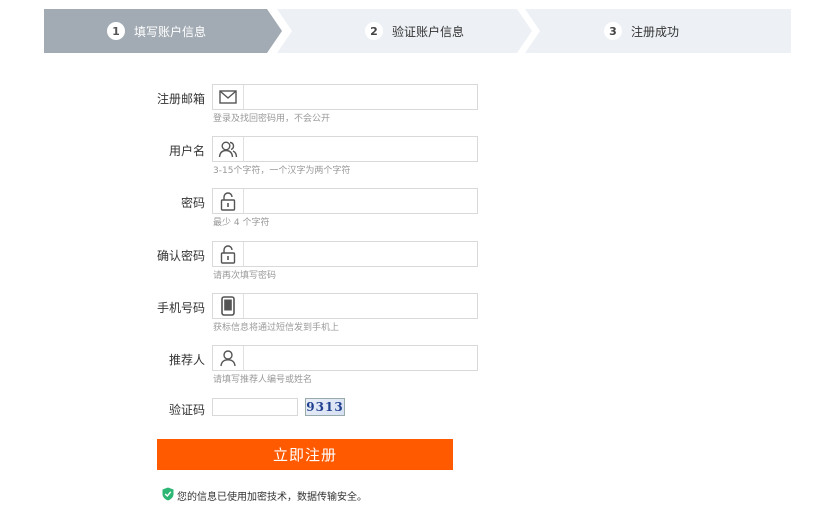  I want to click on phone-field, so click(345, 306).